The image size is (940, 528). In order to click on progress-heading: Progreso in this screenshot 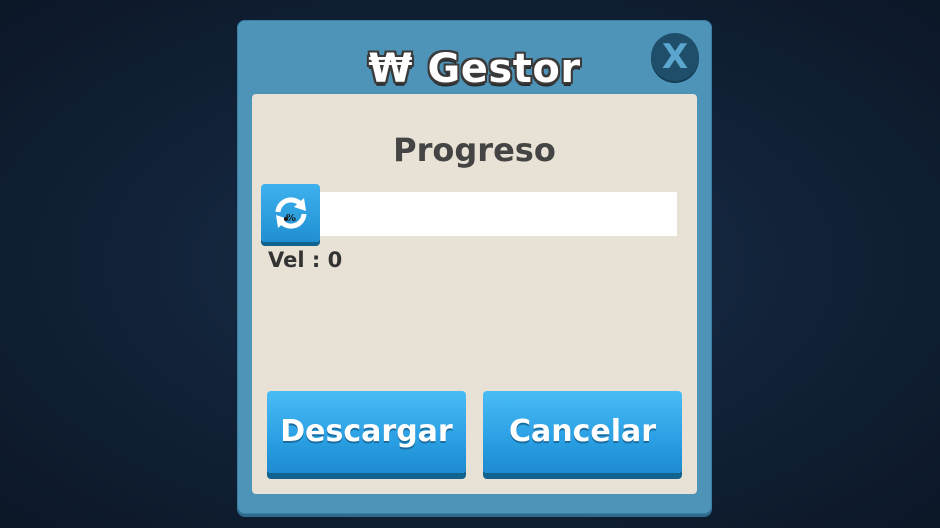, I will do `click(474, 150)`.